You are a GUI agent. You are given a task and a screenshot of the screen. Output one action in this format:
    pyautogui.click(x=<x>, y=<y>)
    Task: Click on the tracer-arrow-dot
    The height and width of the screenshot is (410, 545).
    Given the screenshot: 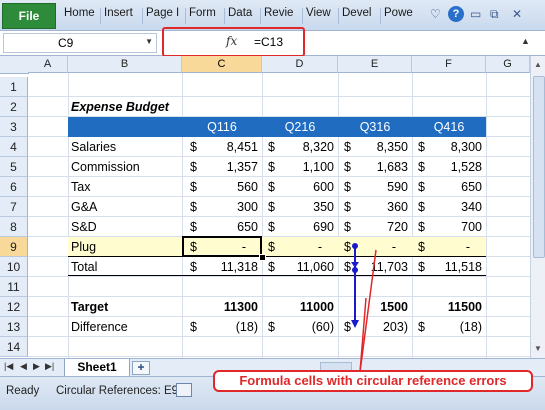 What is the action you would take?
    pyautogui.click(x=355, y=246)
    